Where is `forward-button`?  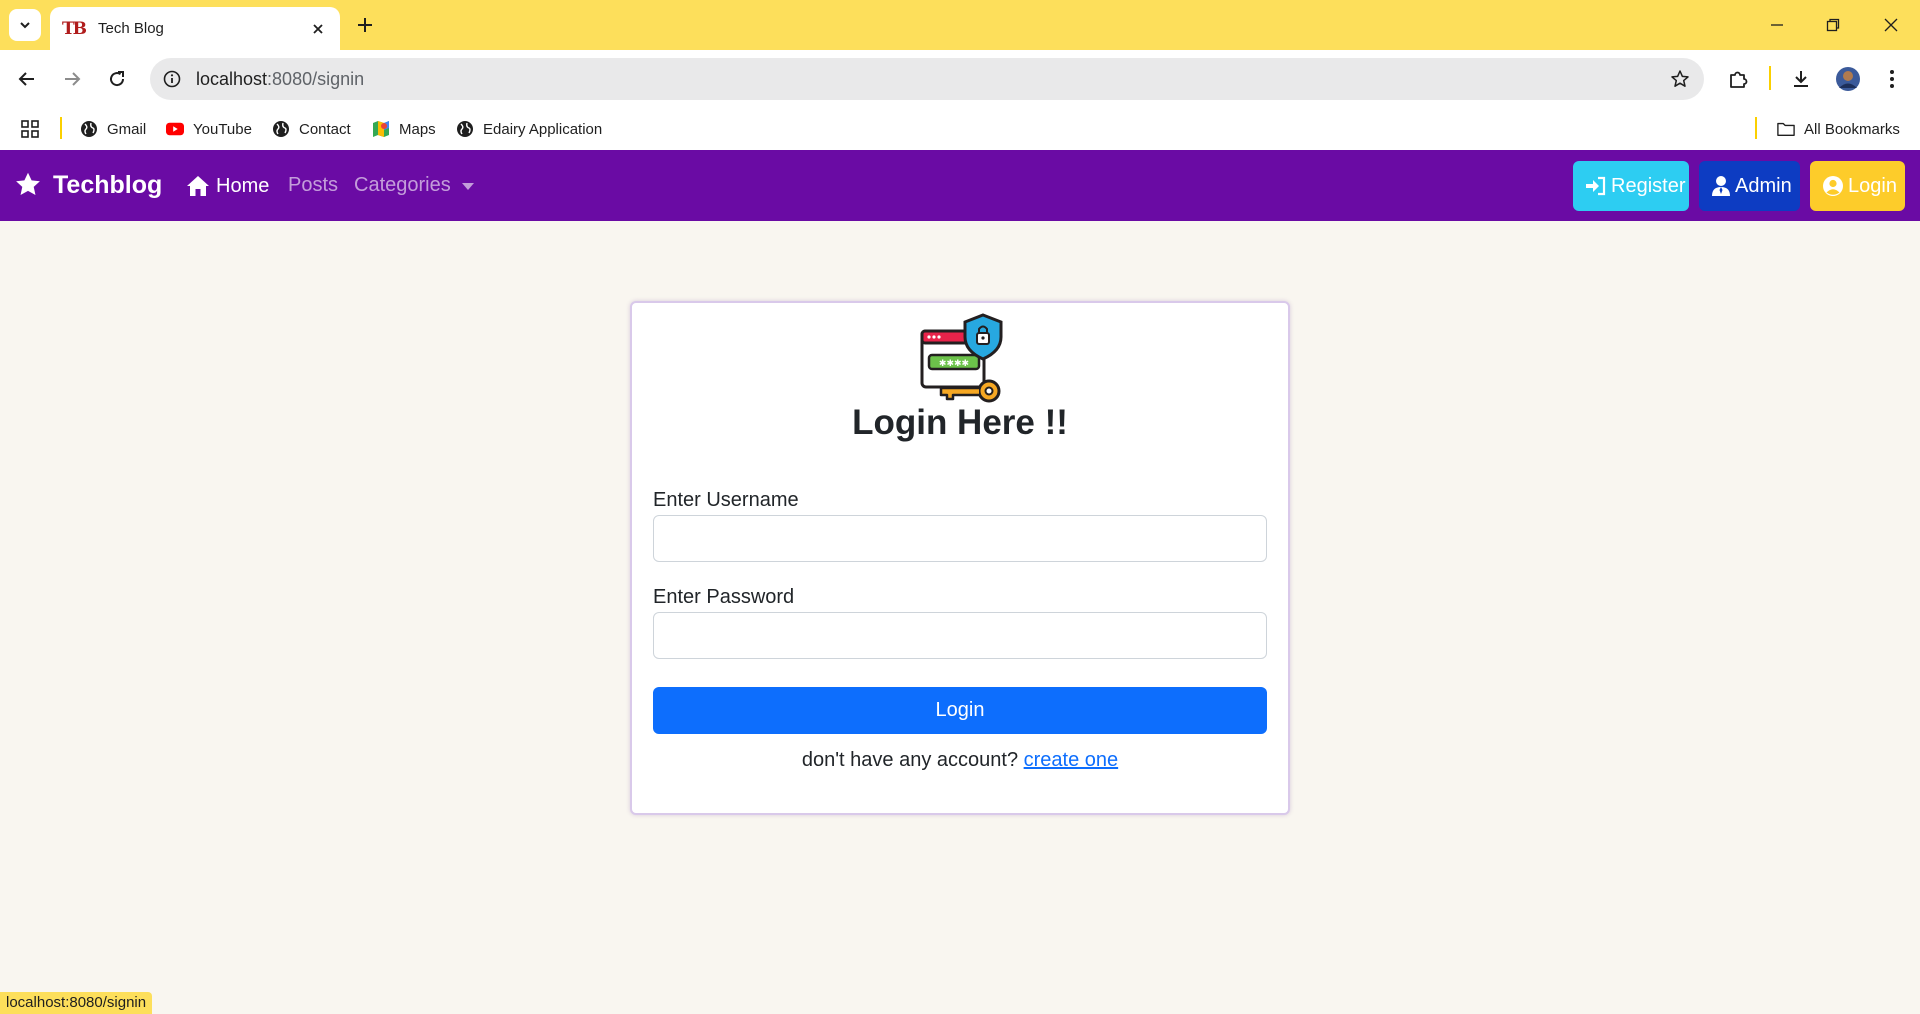 forward-button is located at coordinates (72, 79).